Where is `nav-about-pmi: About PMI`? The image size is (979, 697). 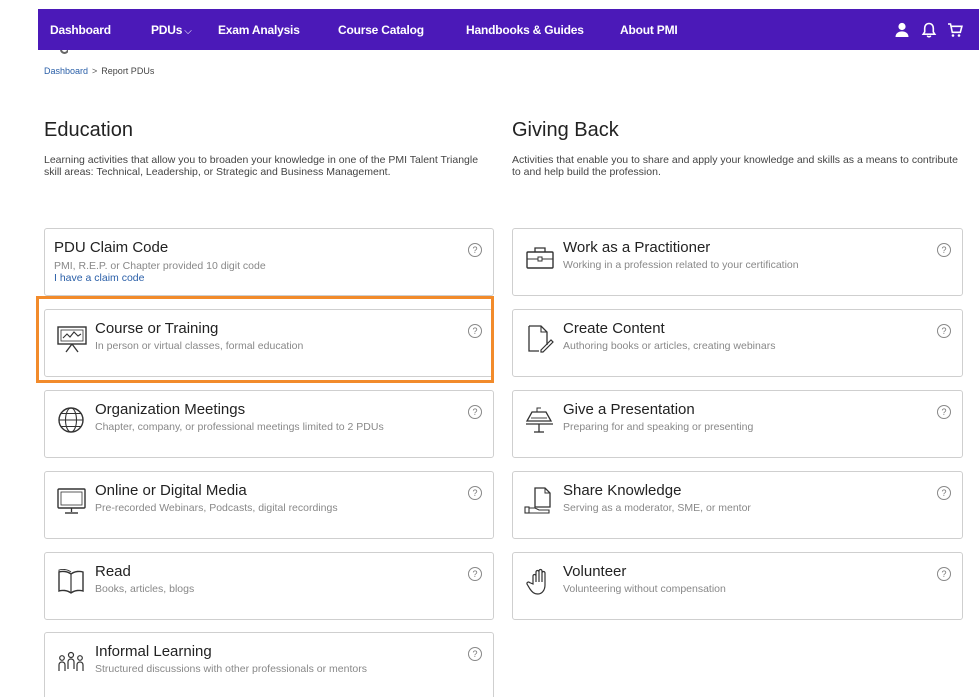 nav-about-pmi: About PMI is located at coordinates (649, 30).